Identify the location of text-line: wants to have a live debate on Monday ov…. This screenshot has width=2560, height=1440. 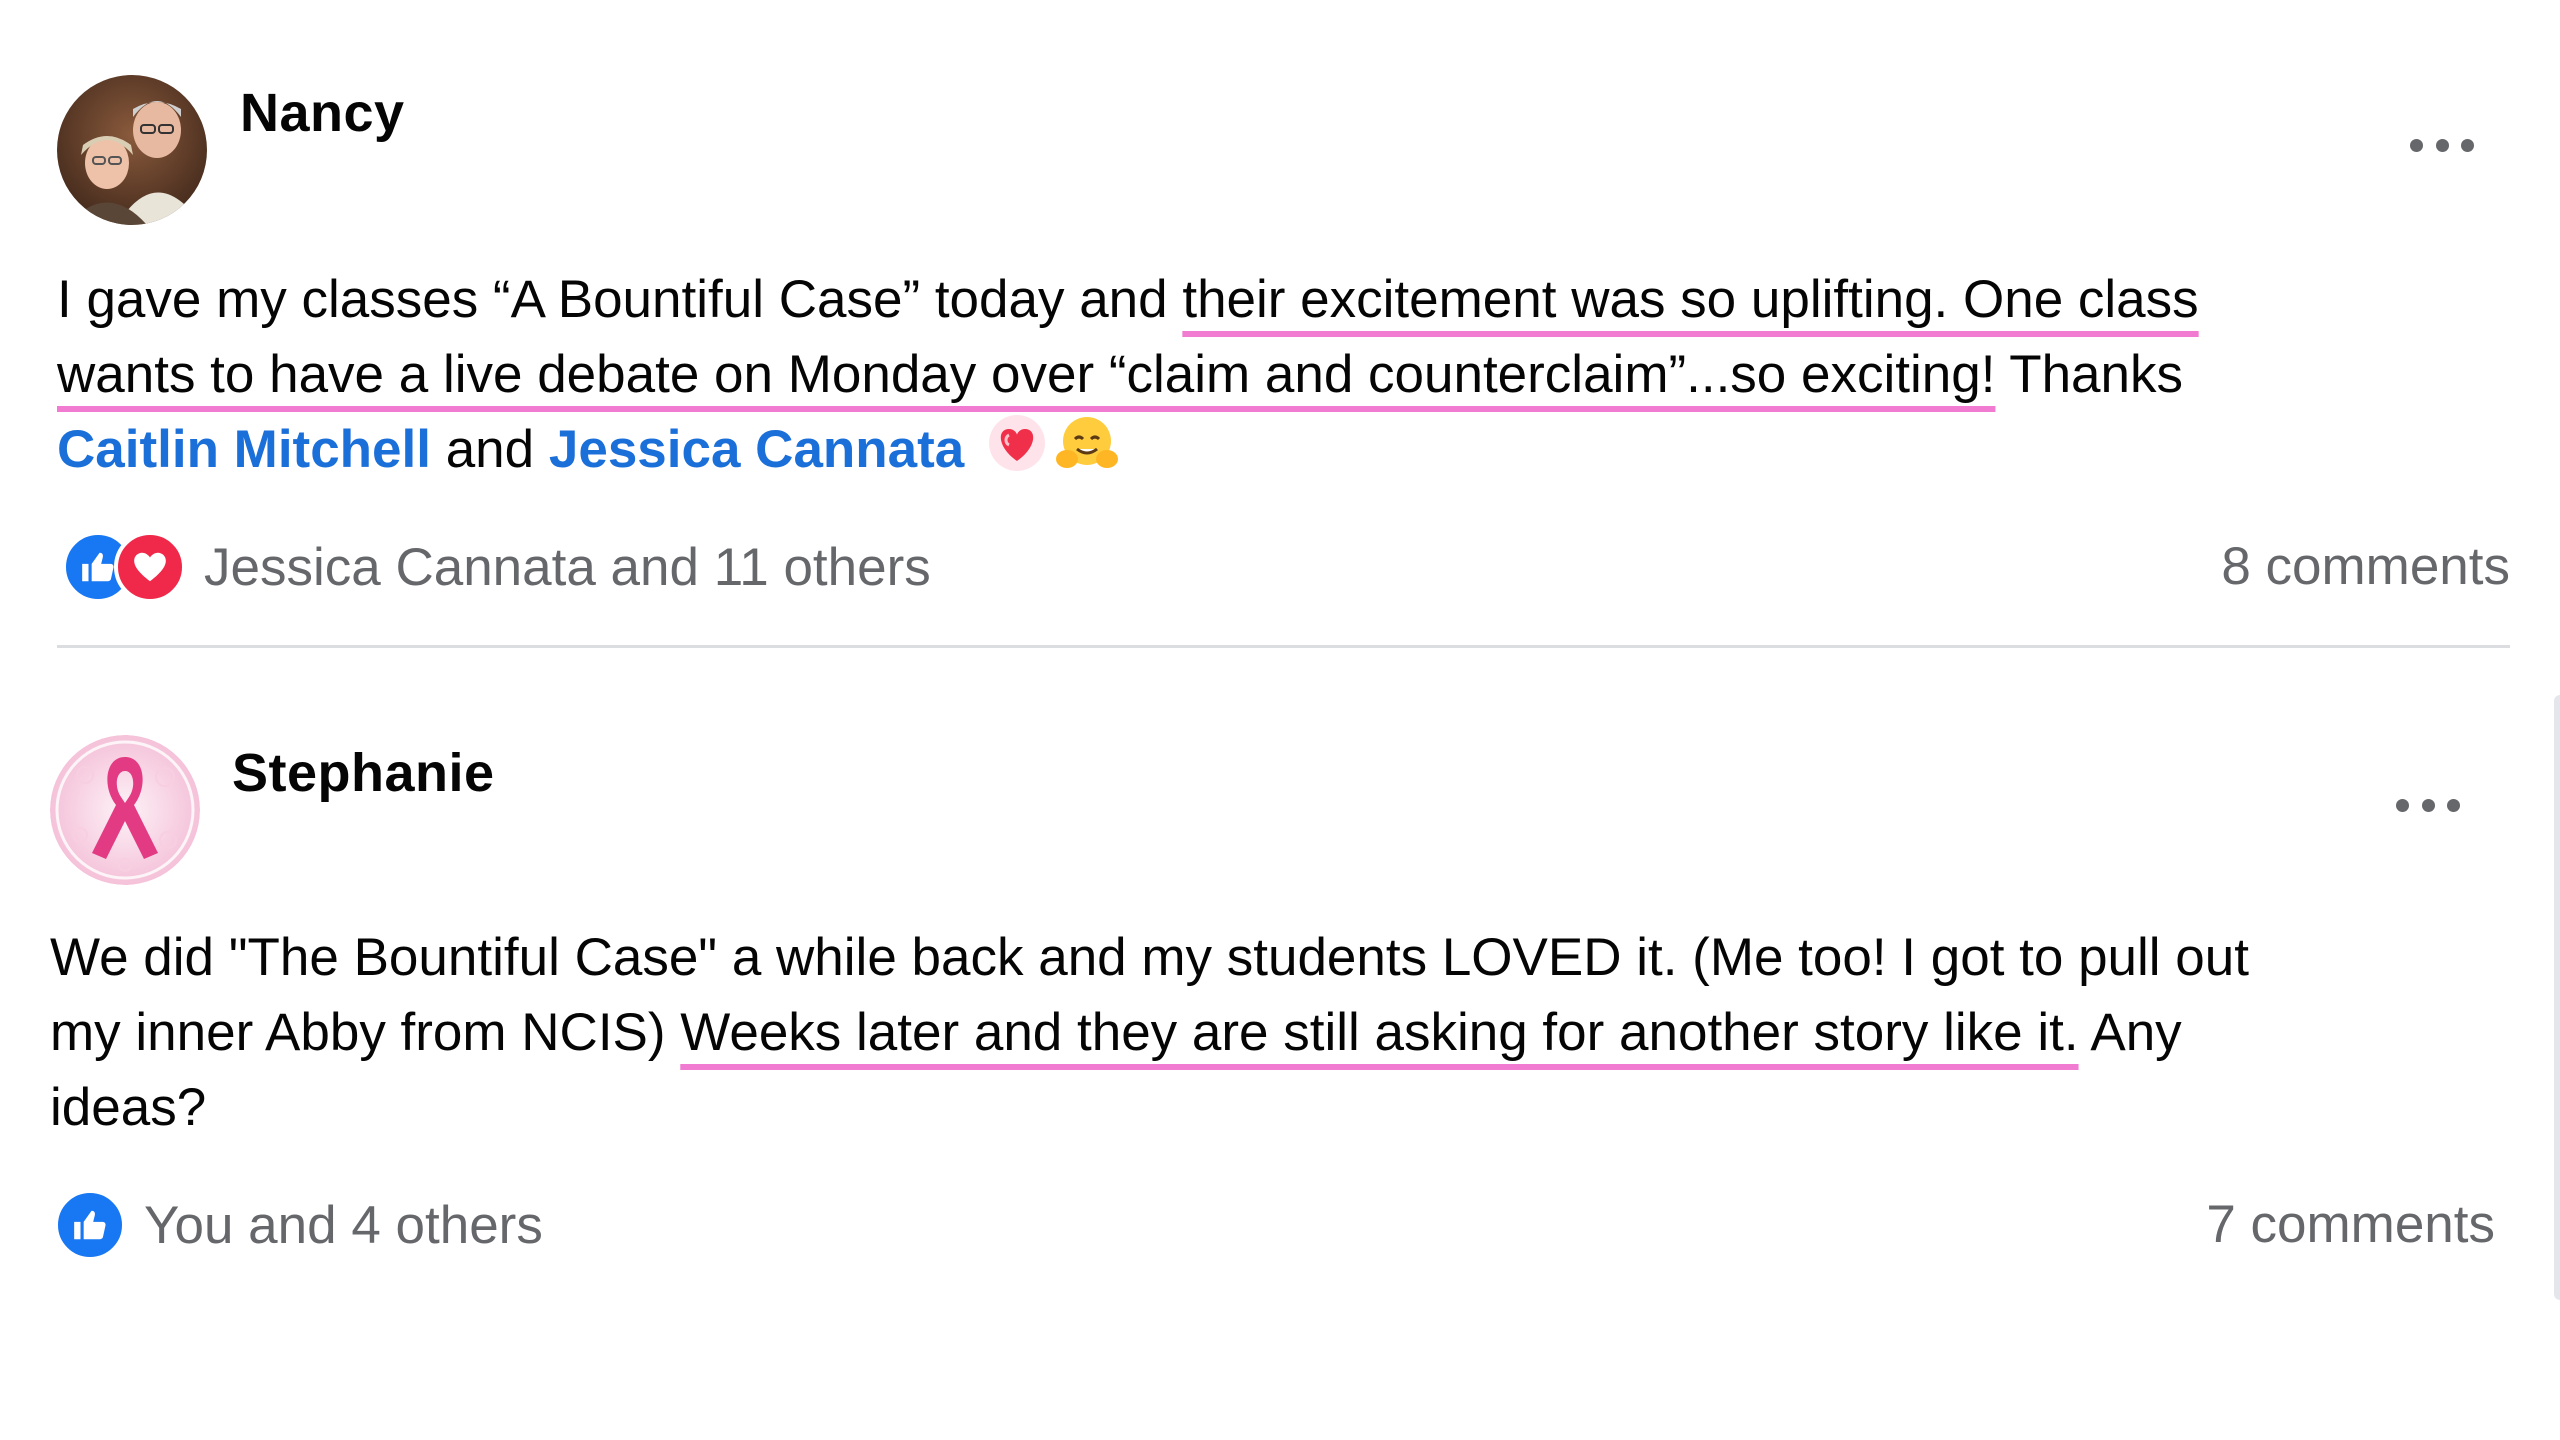
(1128, 374).